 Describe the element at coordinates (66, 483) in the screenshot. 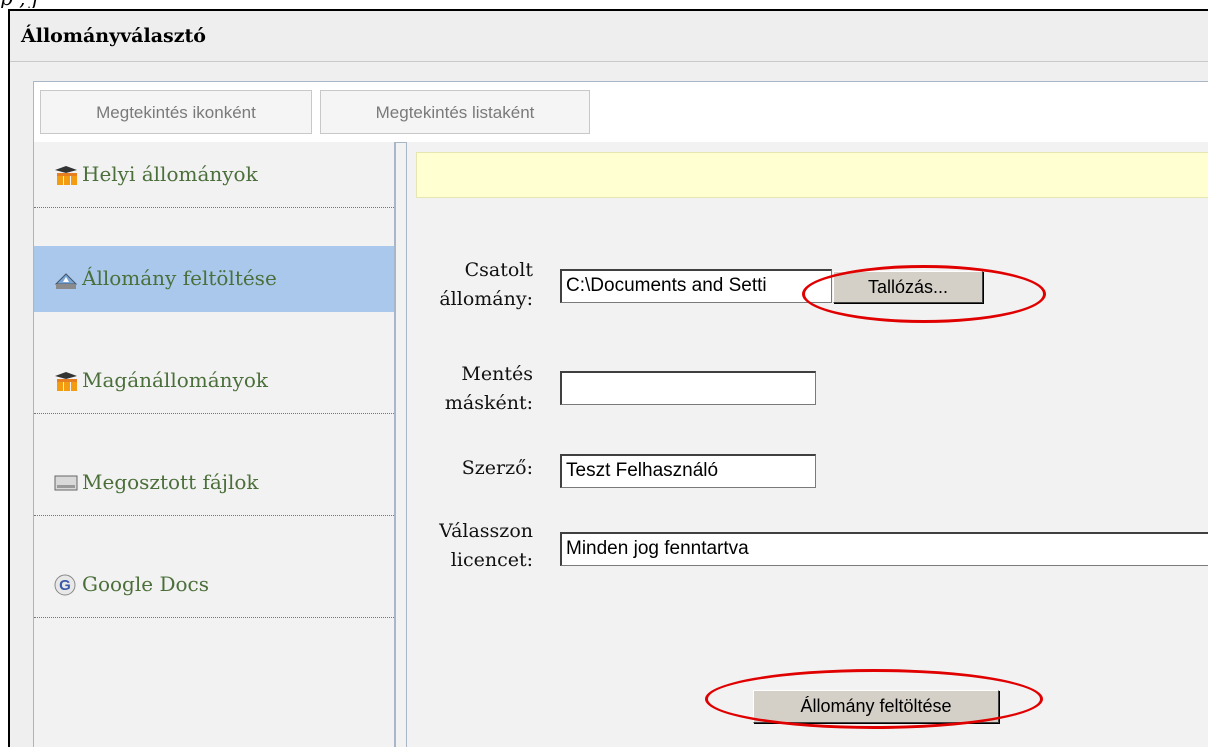

I see `drive-icon` at that location.